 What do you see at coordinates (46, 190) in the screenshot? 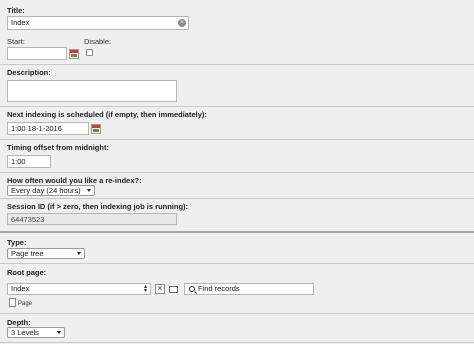
I see `reindex-frequency-value: Every day (24 hours)` at bounding box center [46, 190].